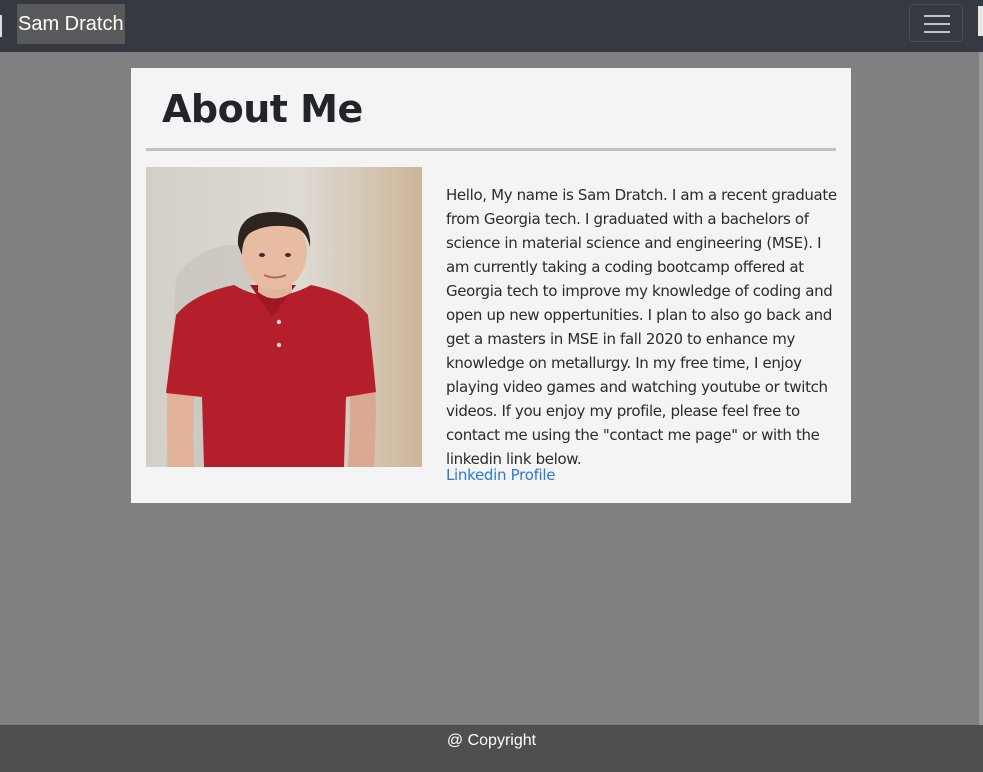  Describe the element at coordinates (491, 740) in the screenshot. I see `copyright-text: @ Copyright` at that location.